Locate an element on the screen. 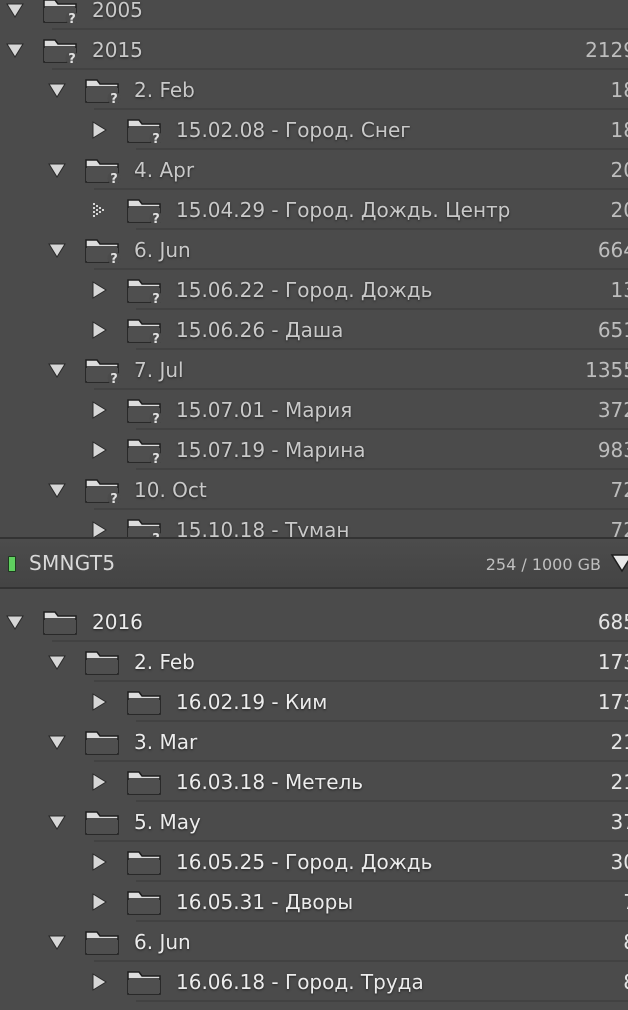 This screenshot has width=628, height=1010. folder-row: ? 15.04.29 - Город. Дождь. Центр 20 is located at coordinates (314, 210).